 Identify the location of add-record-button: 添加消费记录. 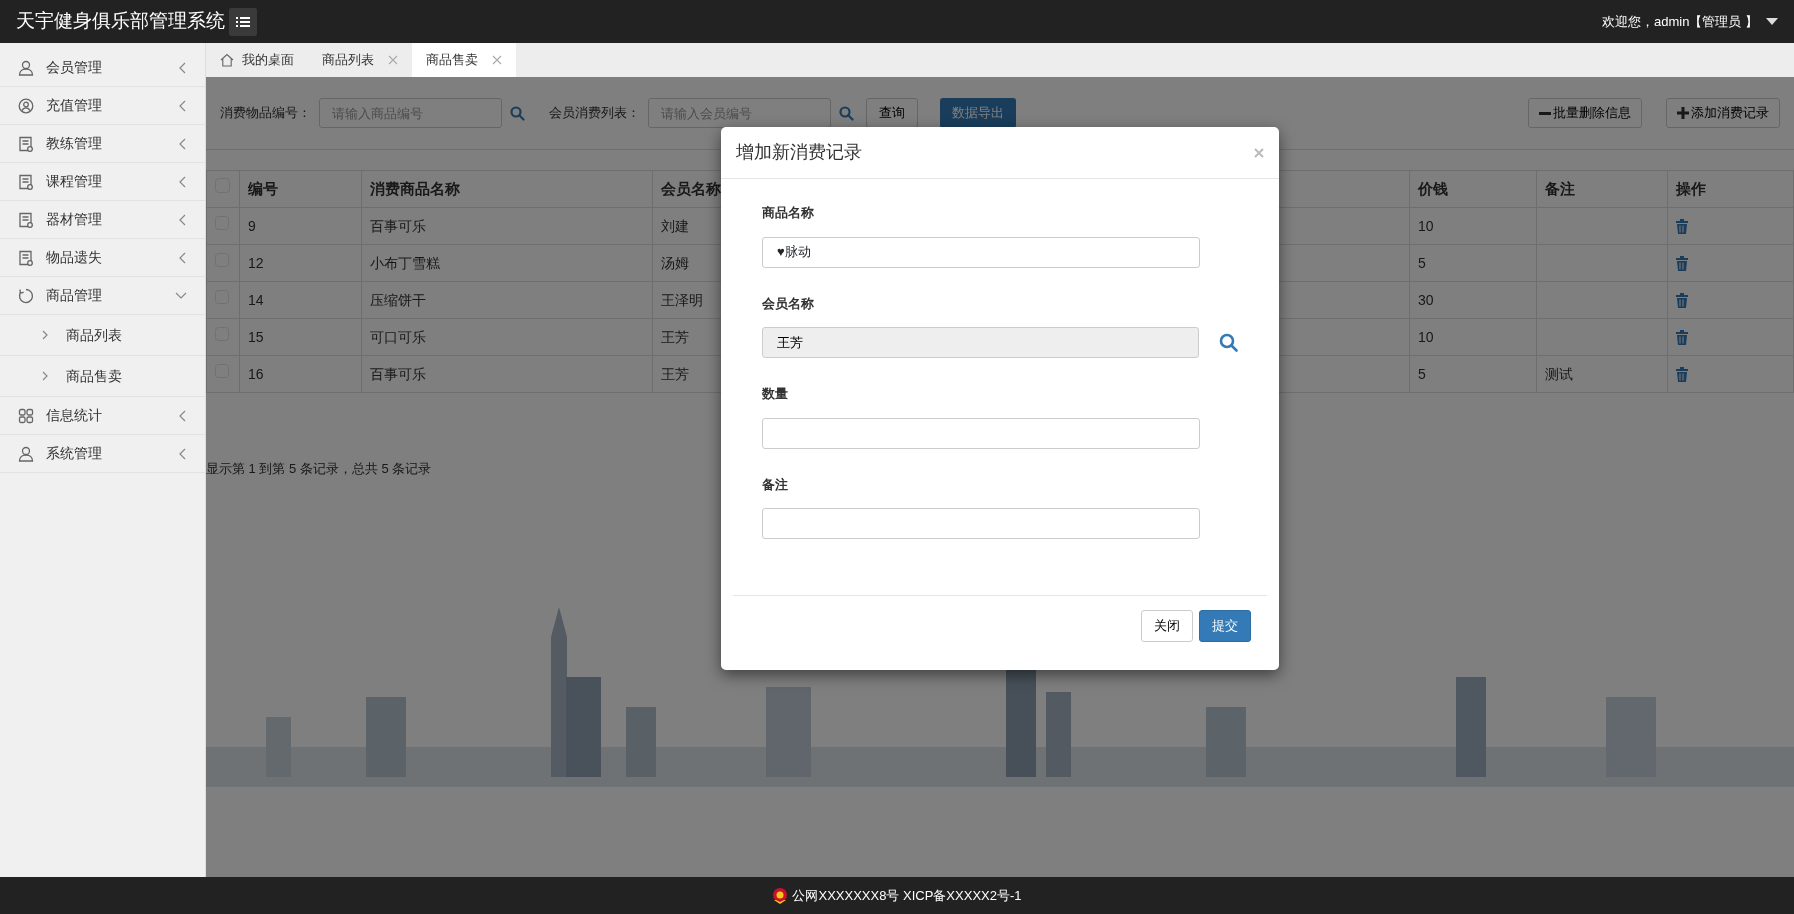
(1723, 113).